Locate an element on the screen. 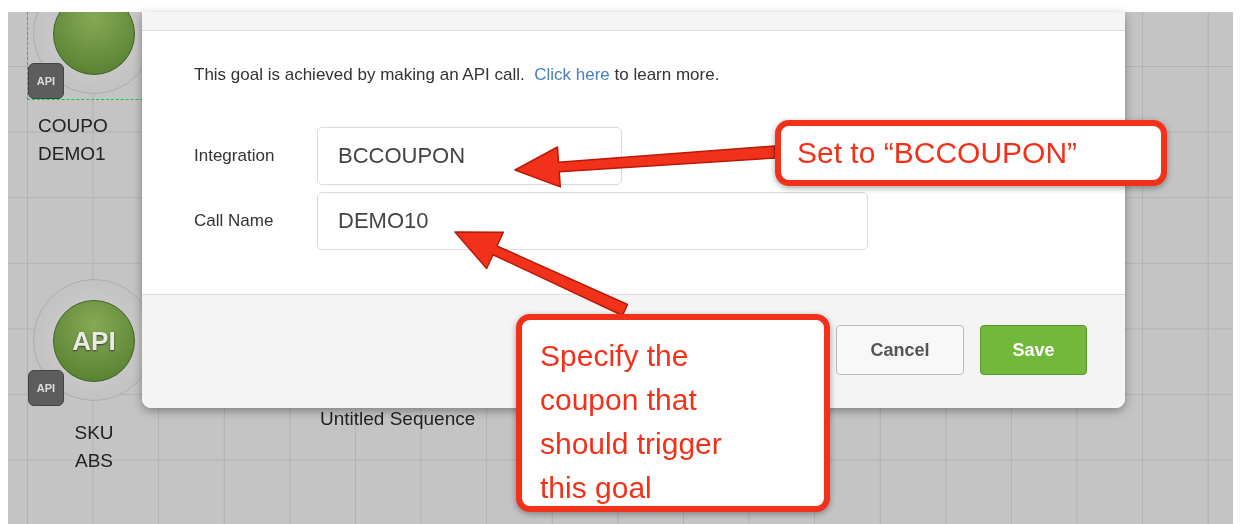  field-label: Integration is located at coordinates (235, 156).